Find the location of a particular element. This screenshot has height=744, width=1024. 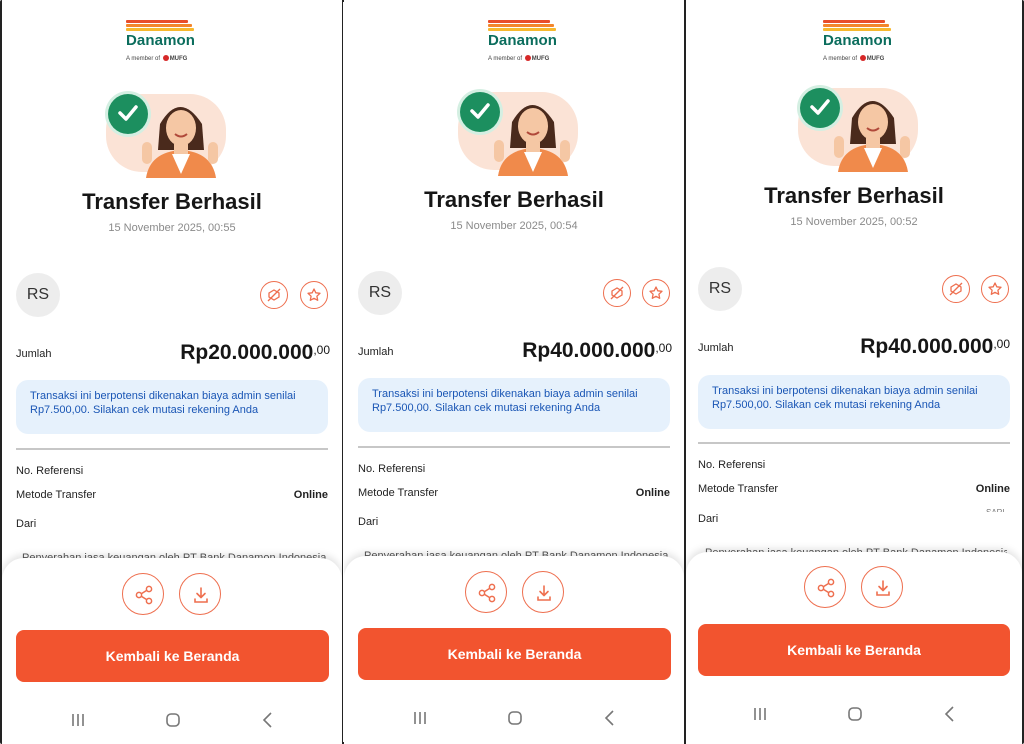

amount-value: Rp20.000.000,00 is located at coordinates (255, 352).